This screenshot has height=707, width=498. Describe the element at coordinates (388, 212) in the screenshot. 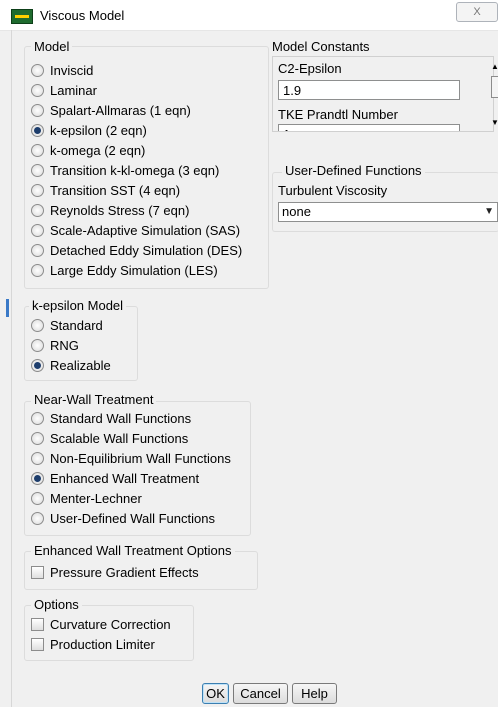

I see `turbulent-viscosity-select: none ▼` at that location.